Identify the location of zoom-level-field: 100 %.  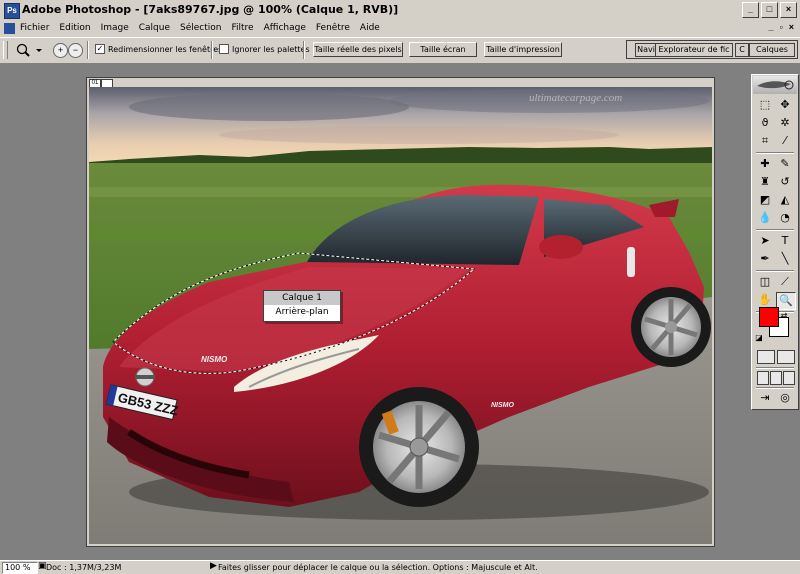
(20, 568).